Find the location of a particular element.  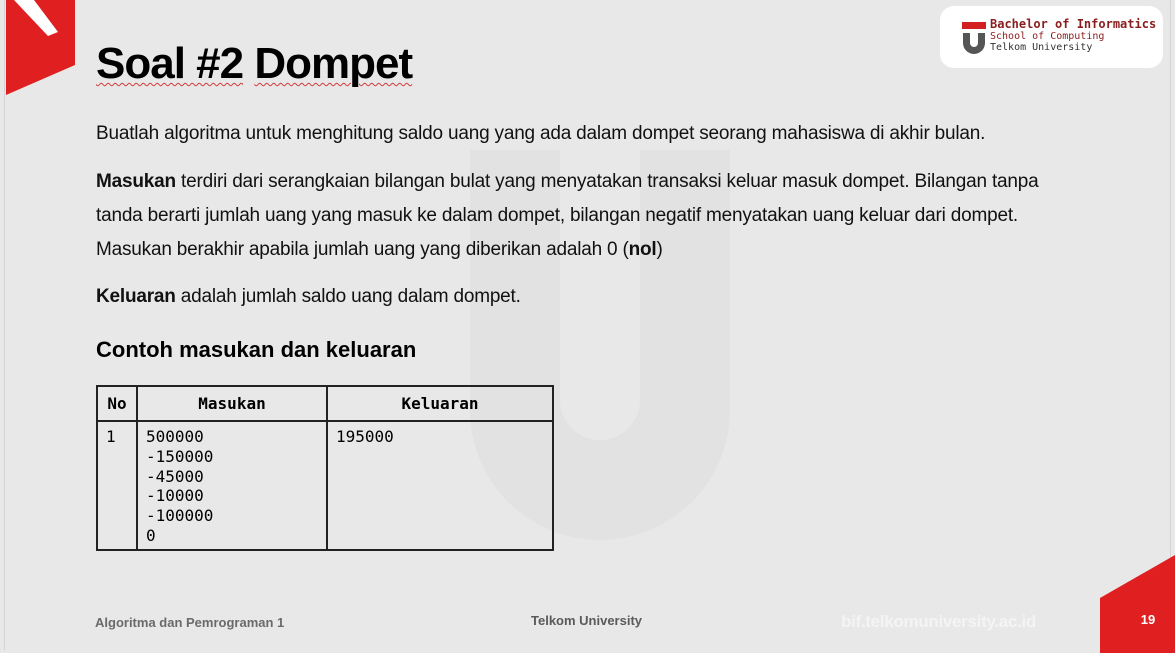

corner-accent-top-left is located at coordinates (40, 47).